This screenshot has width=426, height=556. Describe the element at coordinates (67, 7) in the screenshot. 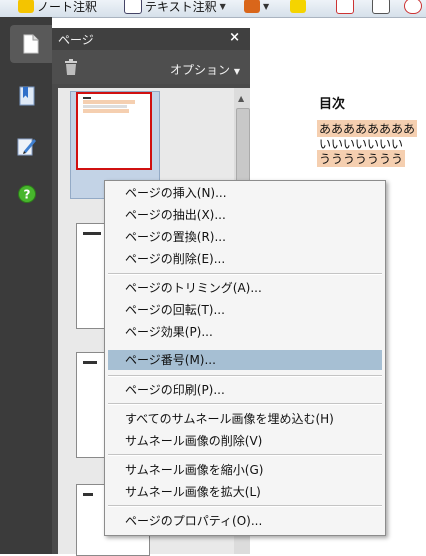

I see `note-comment-label: ノート注釈` at that location.